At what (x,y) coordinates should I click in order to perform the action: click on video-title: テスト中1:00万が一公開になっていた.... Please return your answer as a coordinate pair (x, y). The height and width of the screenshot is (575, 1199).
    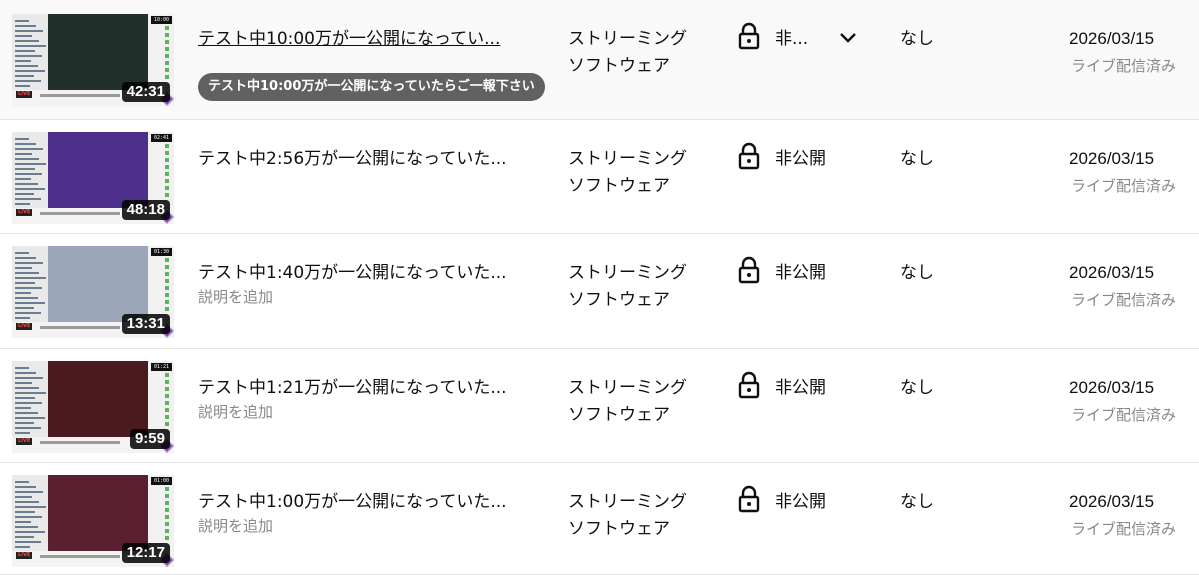
    Looking at the image, I should click on (352, 502).